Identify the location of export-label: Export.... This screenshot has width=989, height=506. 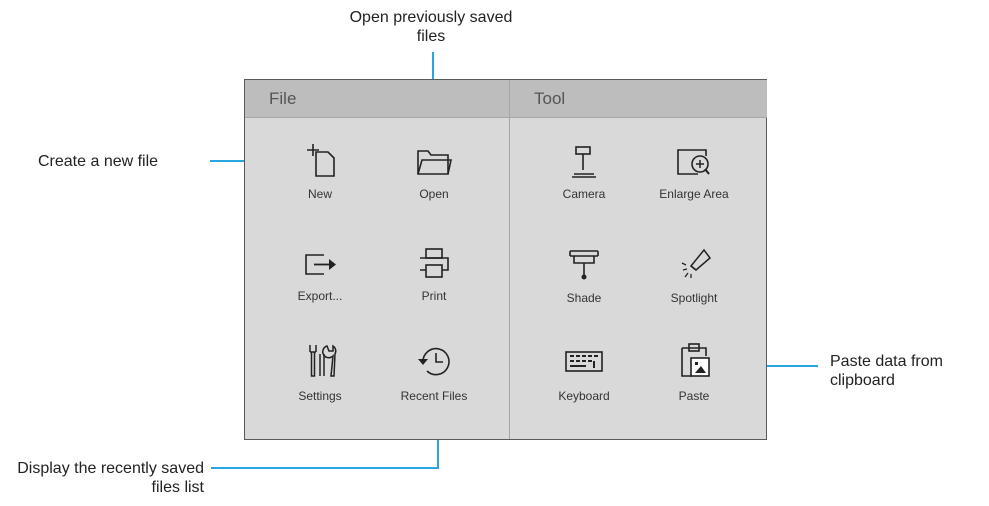
(320, 296).